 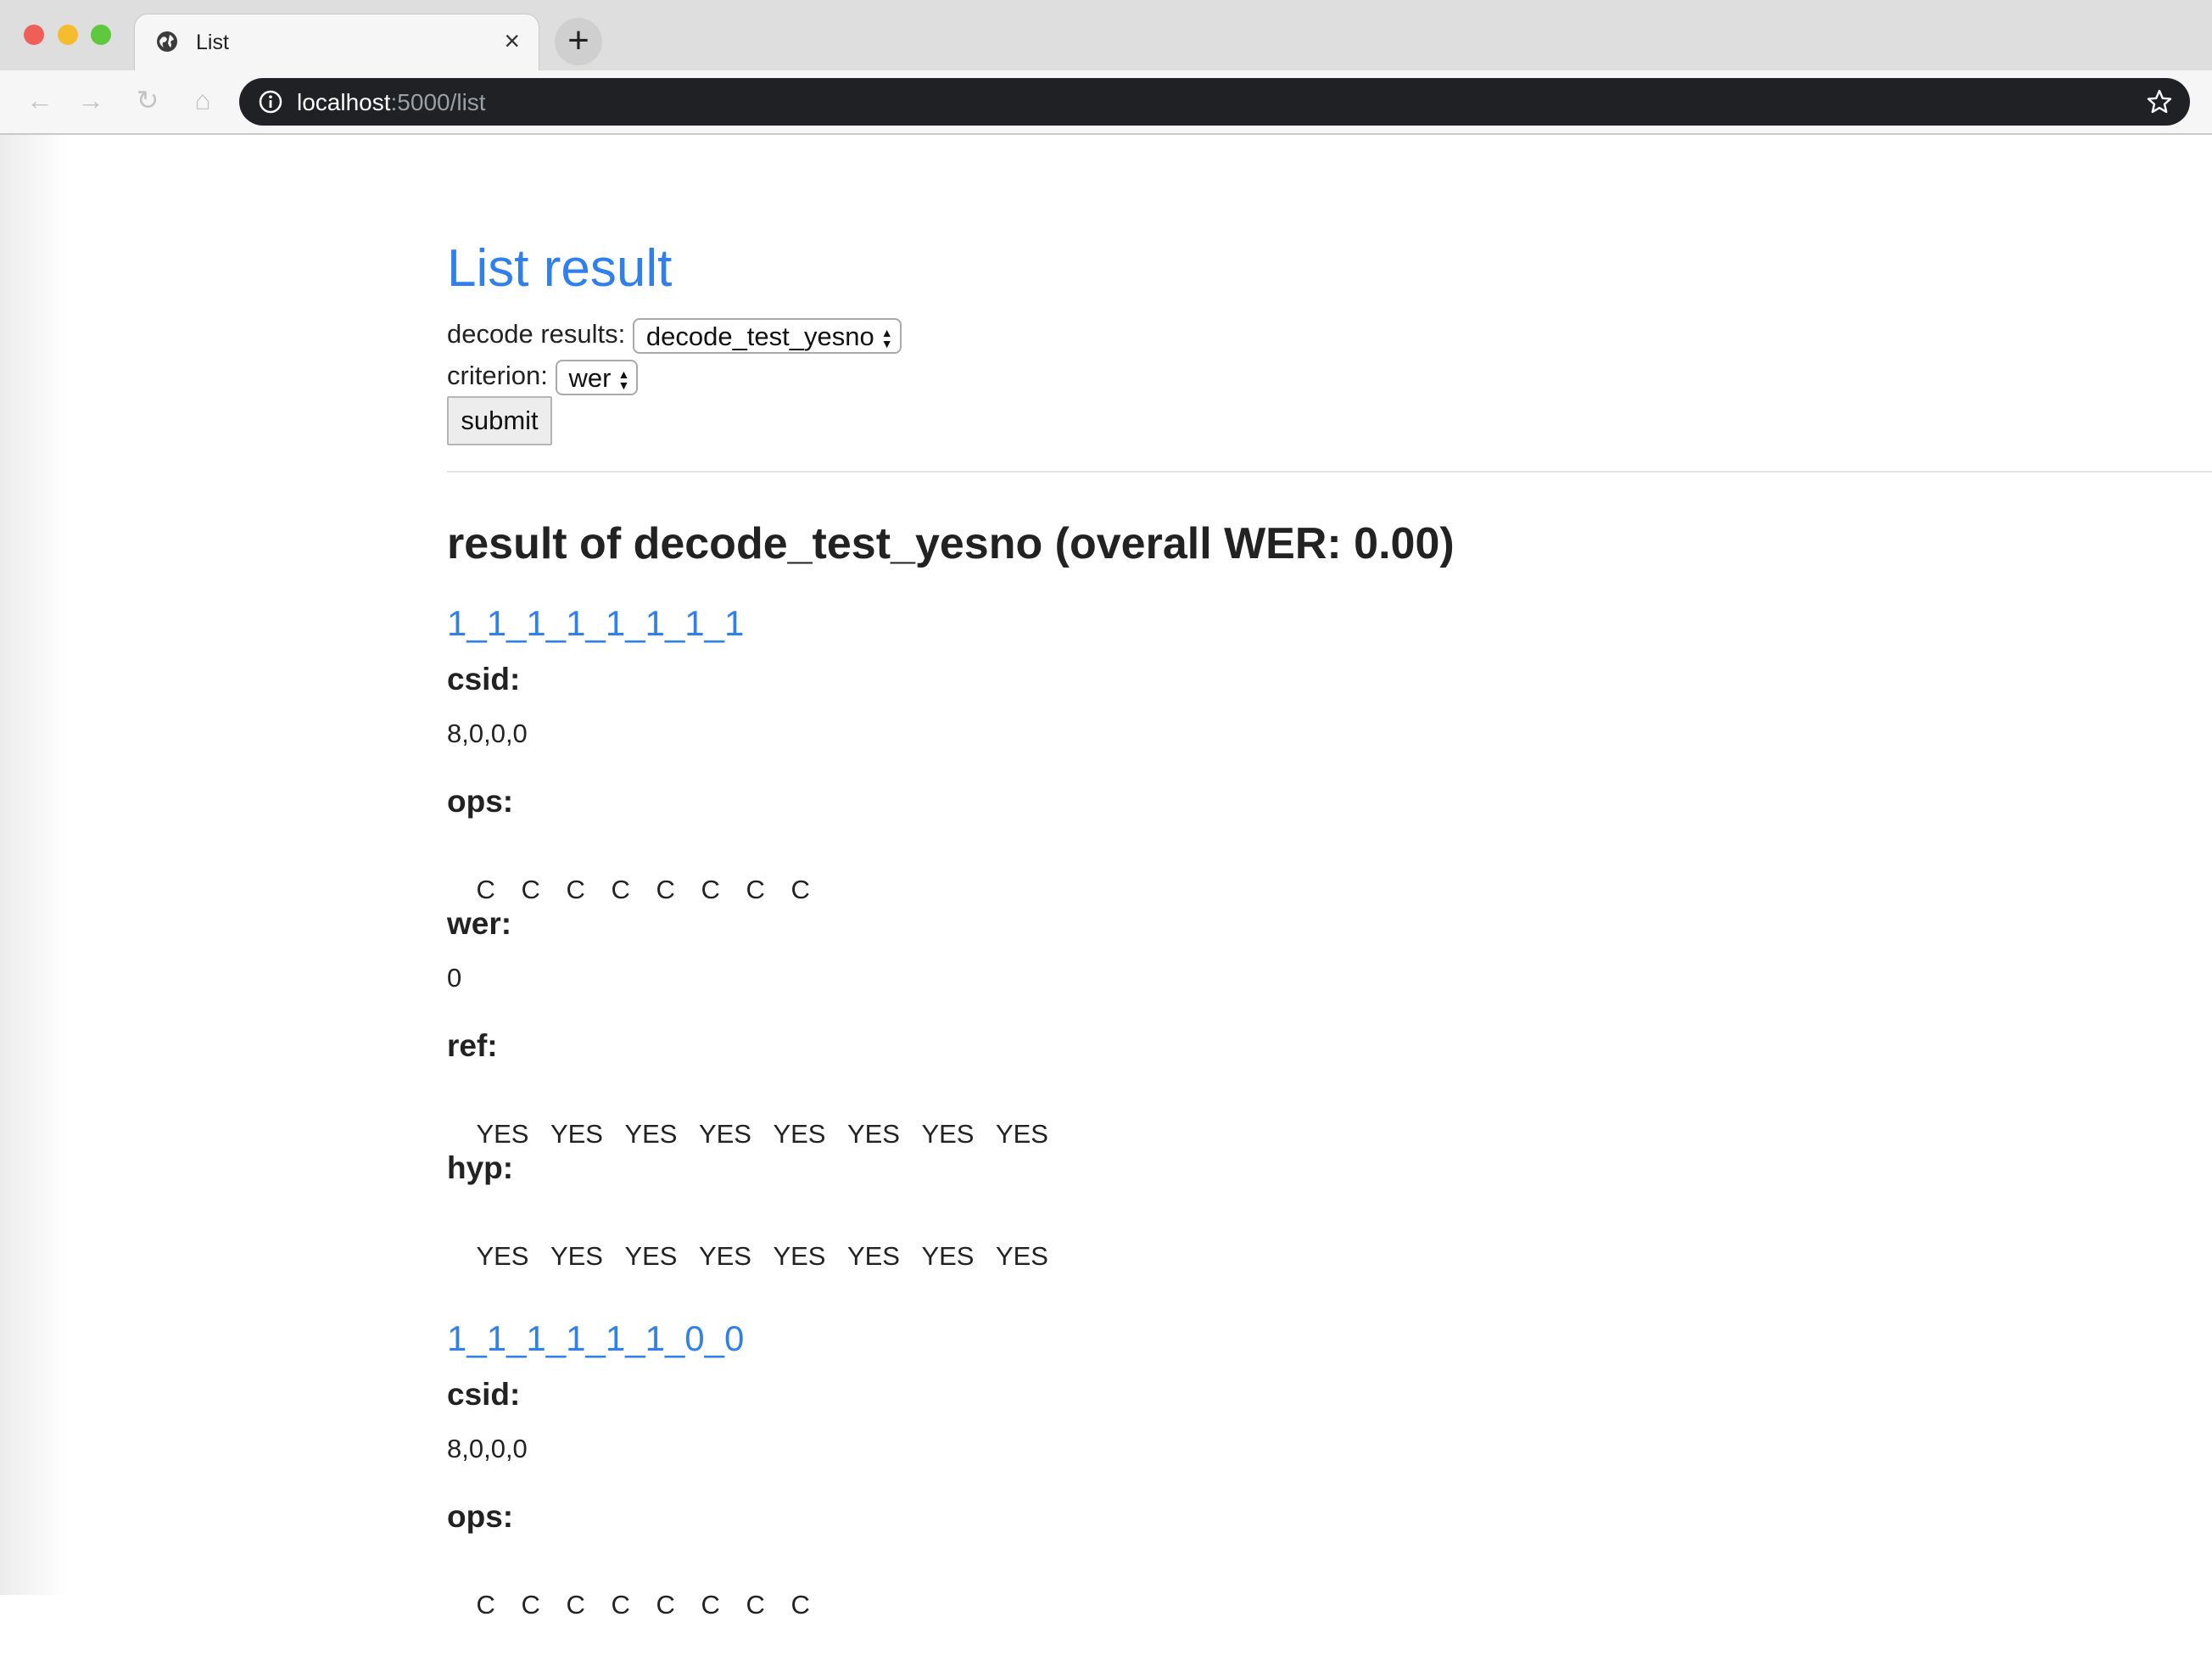 What do you see at coordinates (344, 102) in the screenshot?
I see `url-host: localhost` at bounding box center [344, 102].